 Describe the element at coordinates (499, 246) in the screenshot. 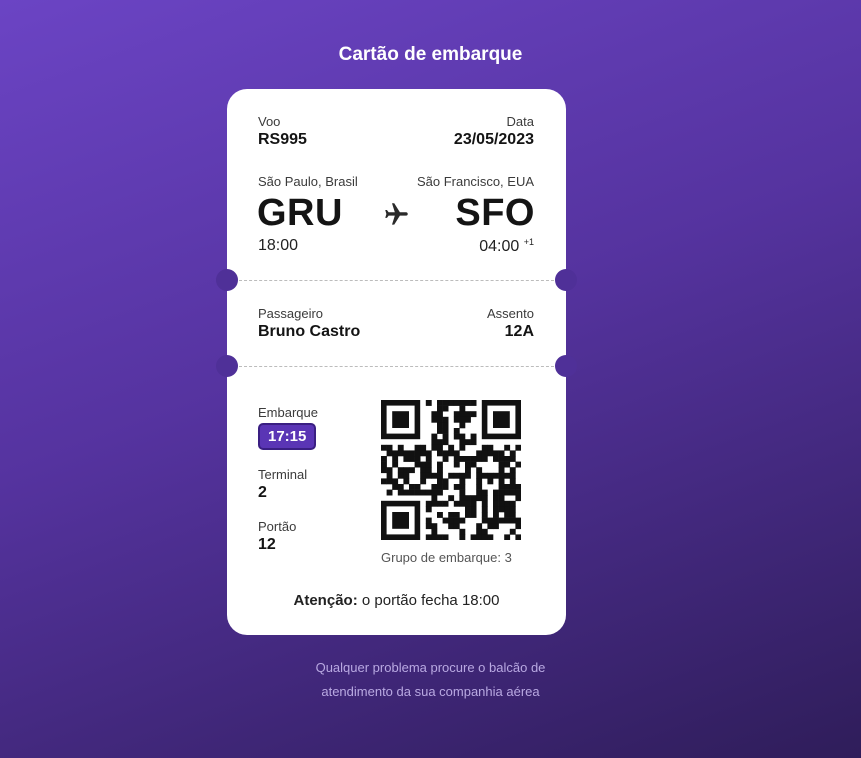

I see `destination-time: 04:00` at that location.